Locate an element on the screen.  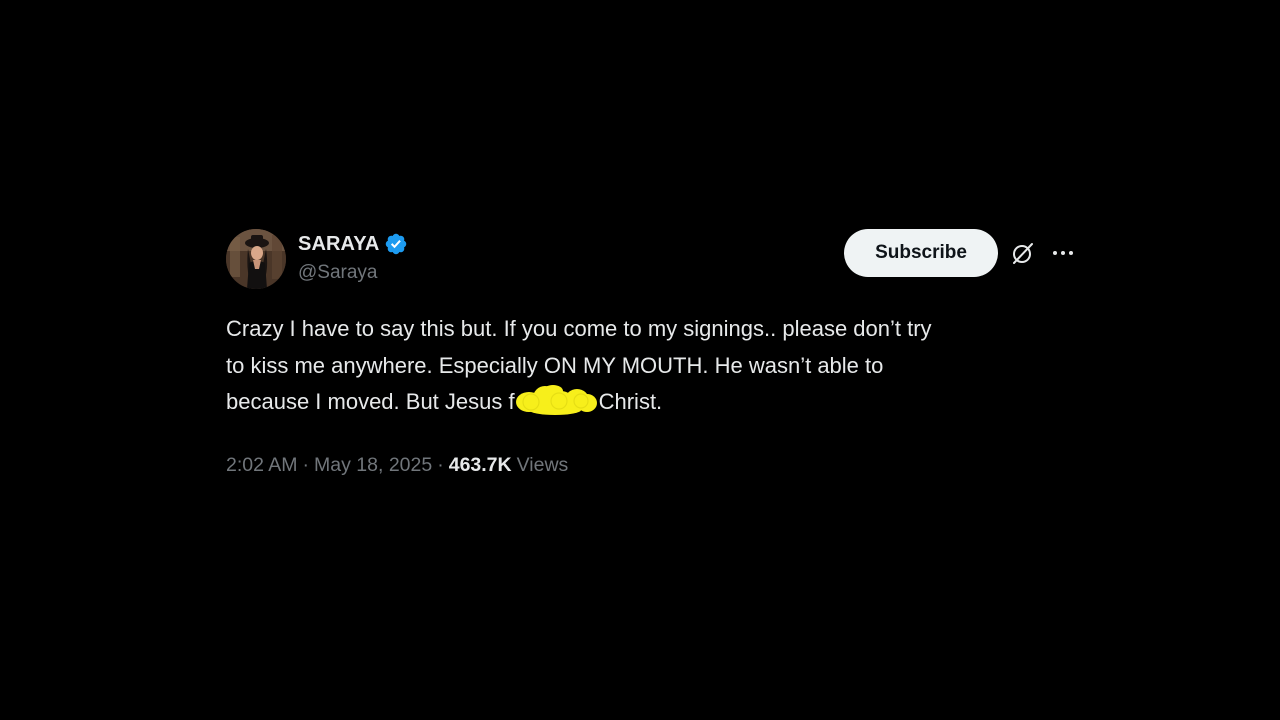
tweet-meta: 2:02 AM · May 18, 2025 · 463.7K Views is located at coordinates (651, 465).